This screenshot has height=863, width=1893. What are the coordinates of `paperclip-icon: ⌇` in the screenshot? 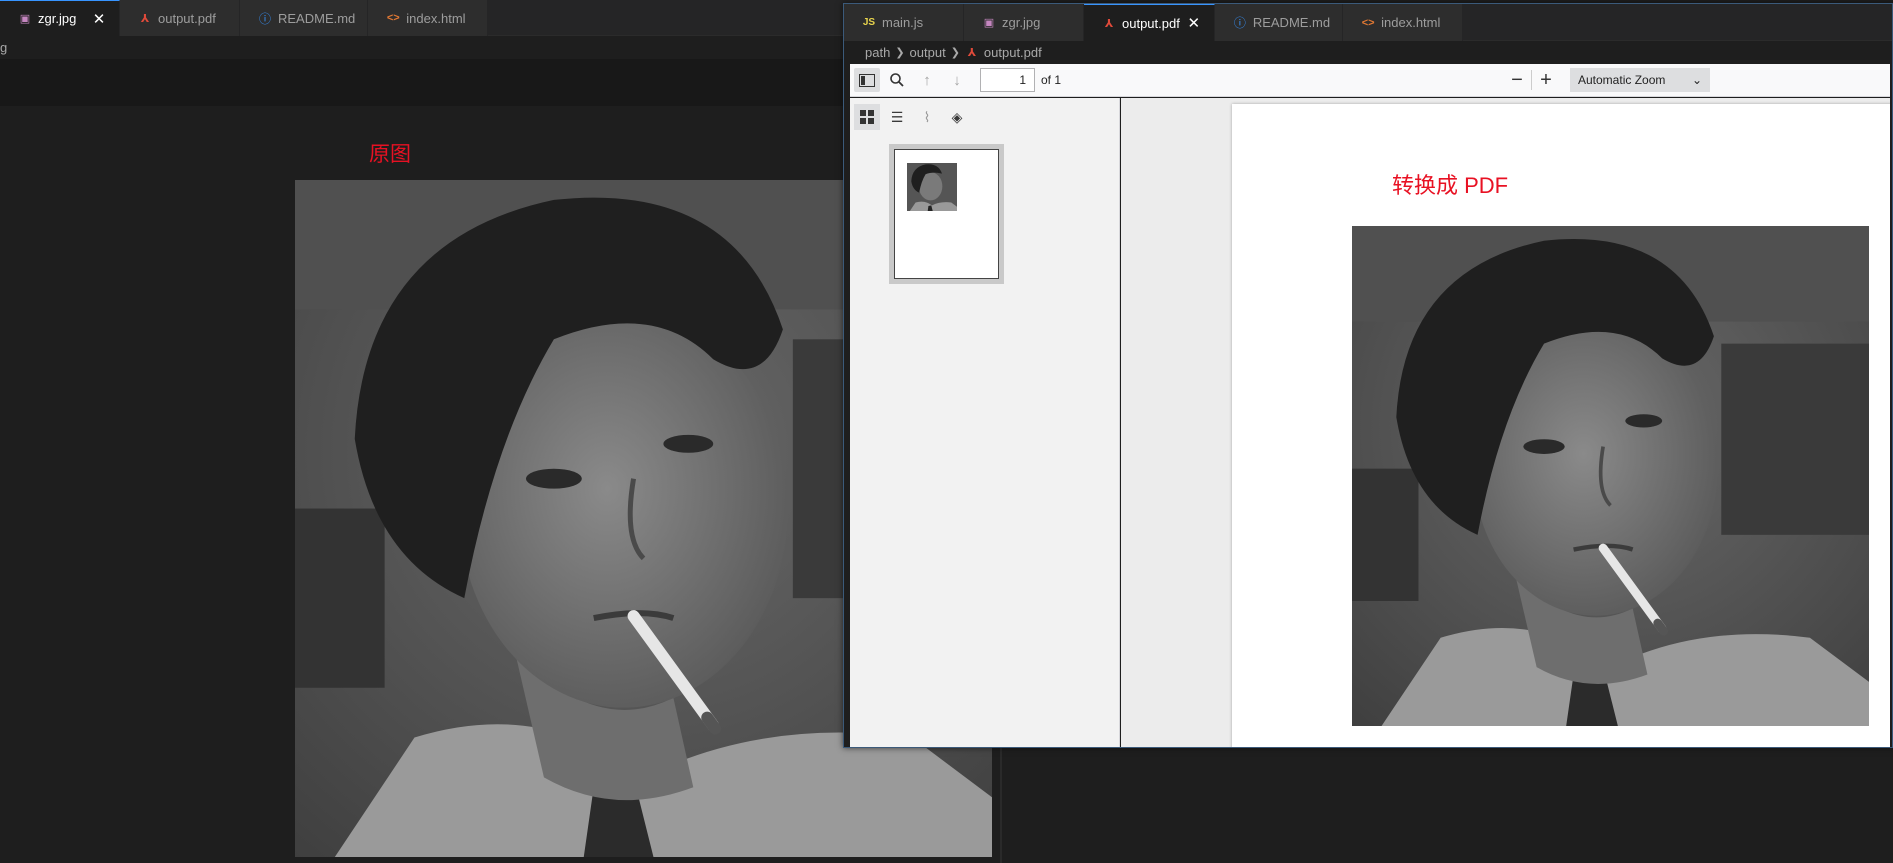 It's located at (927, 116).